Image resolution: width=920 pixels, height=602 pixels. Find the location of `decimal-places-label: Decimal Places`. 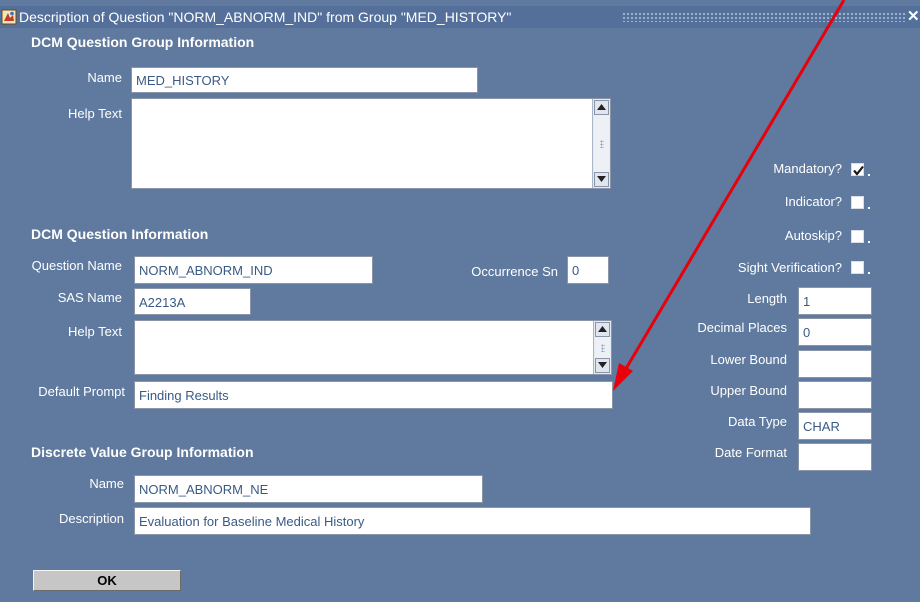

decimal-places-label: Decimal Places is located at coordinates (742, 327).